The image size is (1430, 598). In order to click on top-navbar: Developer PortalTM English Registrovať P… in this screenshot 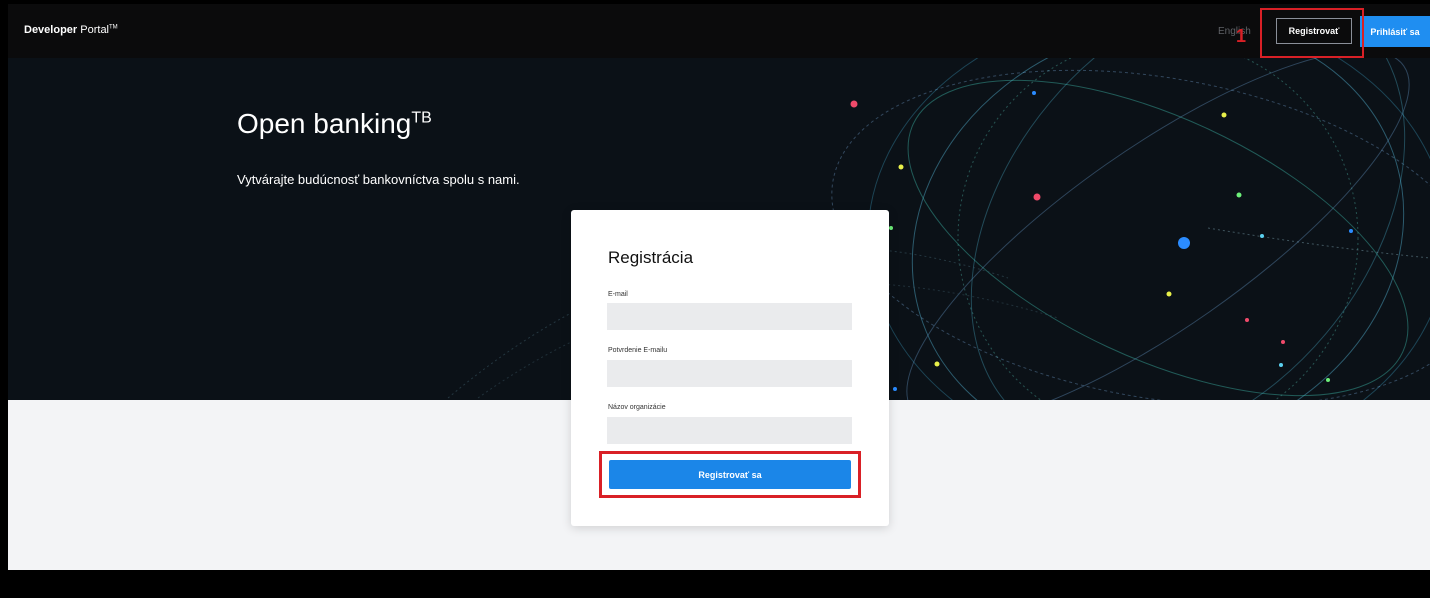, I will do `click(719, 31)`.